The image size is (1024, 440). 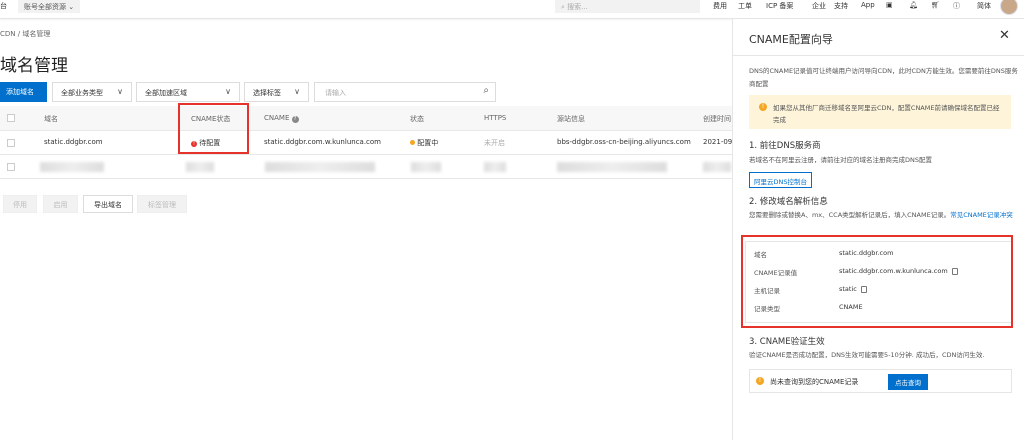 What do you see at coordinates (868, 5) in the screenshot?
I see `nav-app: App` at bounding box center [868, 5].